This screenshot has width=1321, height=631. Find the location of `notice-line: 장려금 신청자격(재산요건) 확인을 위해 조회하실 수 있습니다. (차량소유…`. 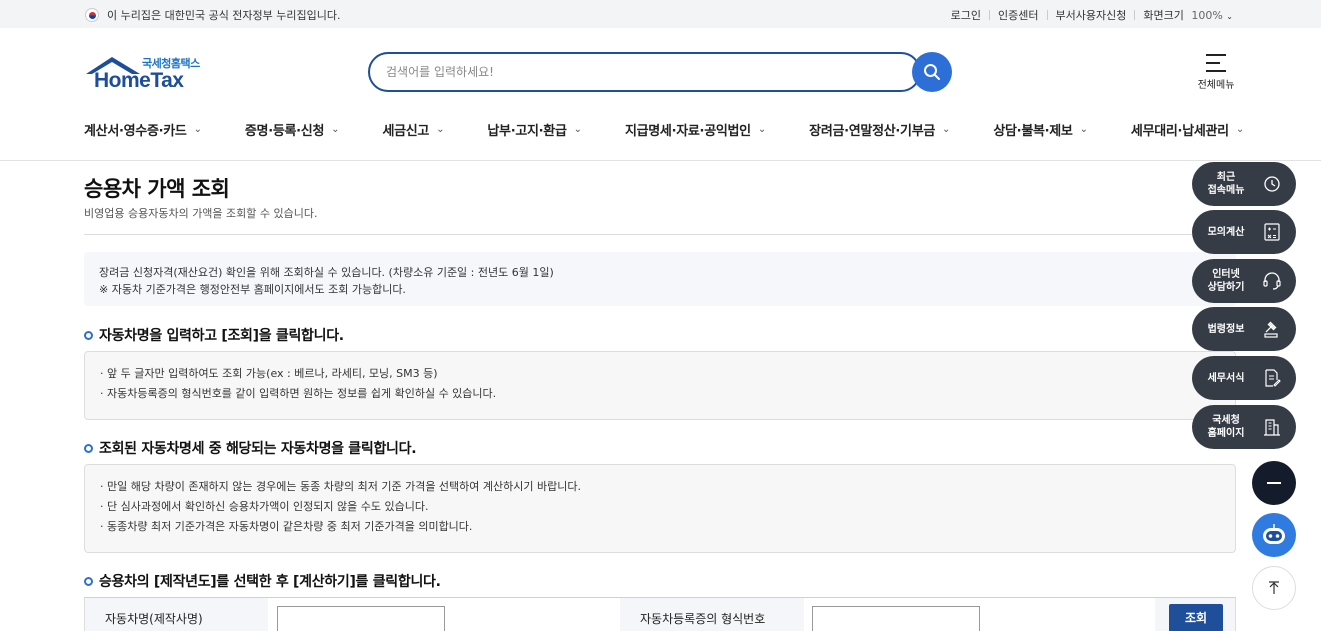

notice-line: 장려금 신청자격(재산요건) 확인을 위해 조회하실 수 있습니다. (차량소유… is located at coordinates (326, 272).